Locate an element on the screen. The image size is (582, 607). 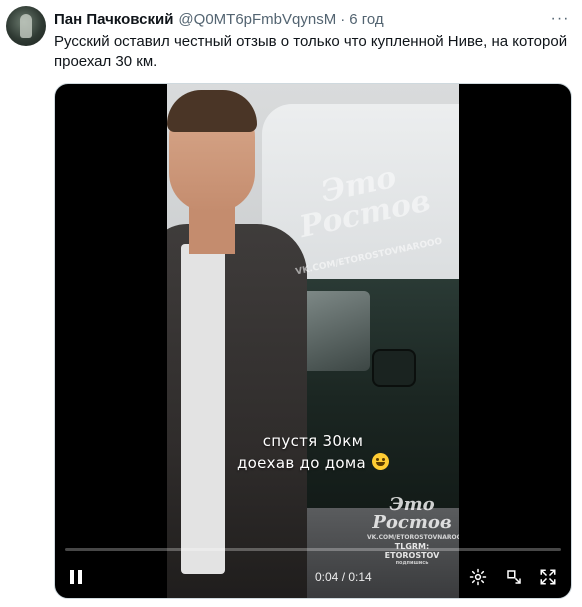
watermark-bottom-logo: Это Ростов is located at coordinates (412, 513).